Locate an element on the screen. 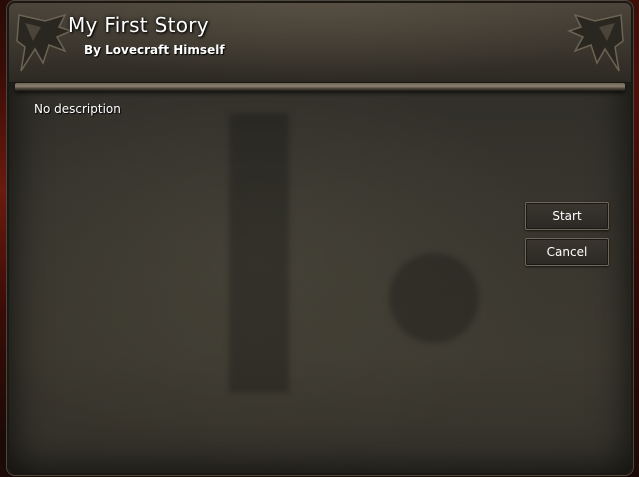  cancel-button: Cancel is located at coordinates (567, 252).